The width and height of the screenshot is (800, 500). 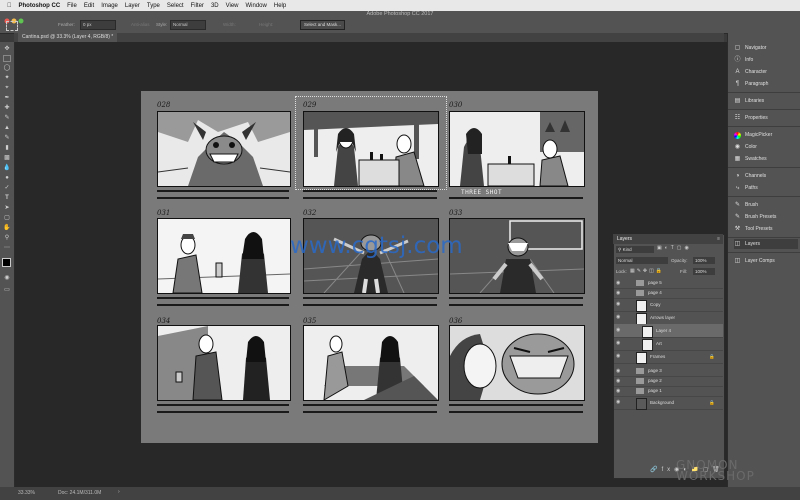 I want to click on dock-swatches: ▦ Swatches, so click(x=766, y=159).